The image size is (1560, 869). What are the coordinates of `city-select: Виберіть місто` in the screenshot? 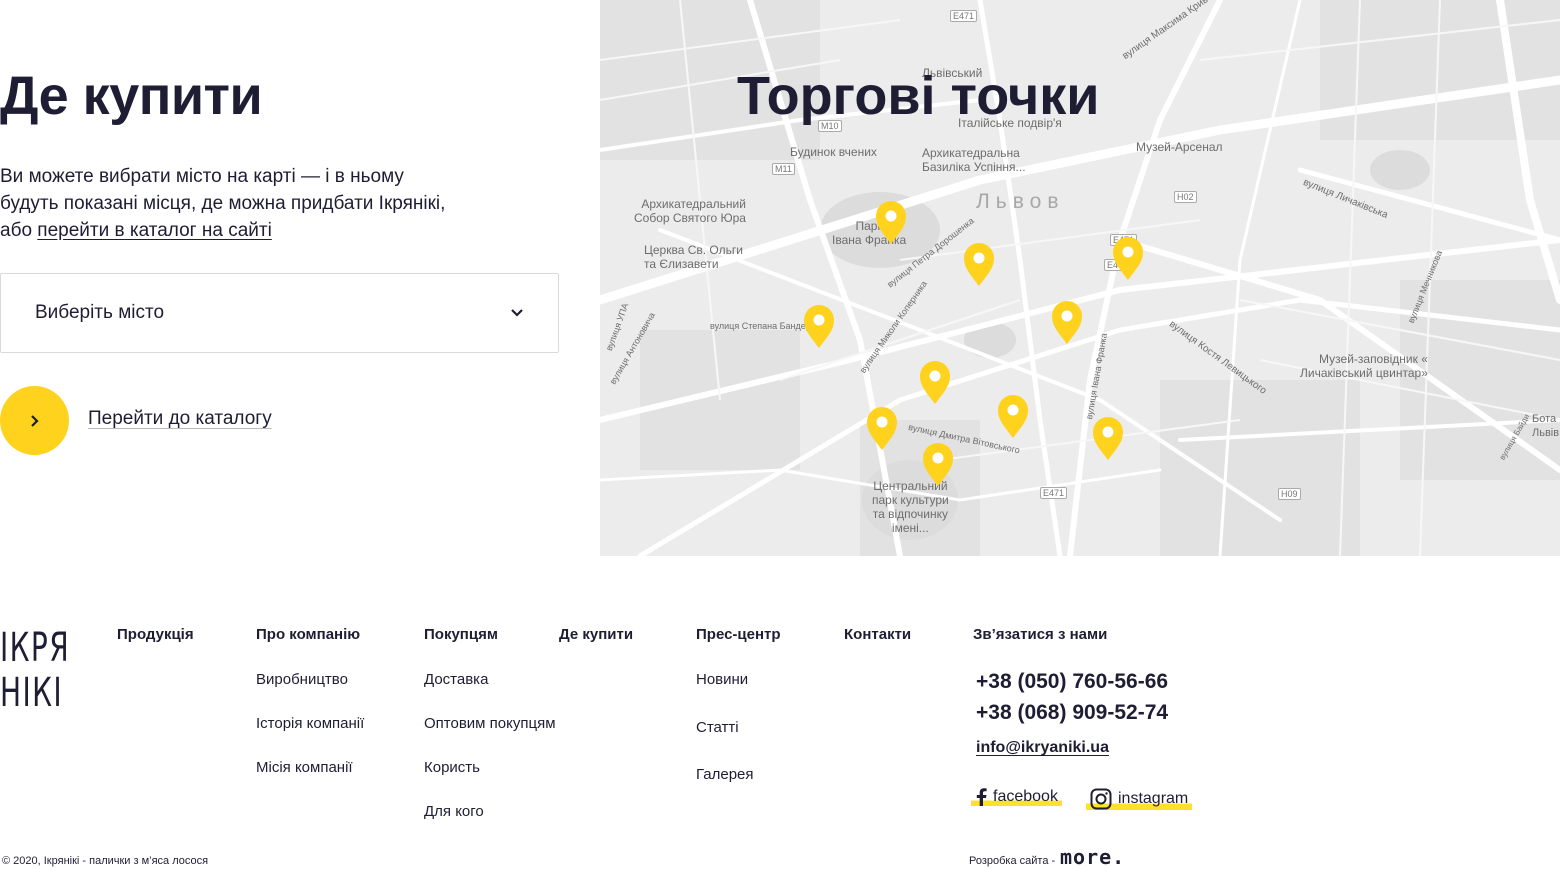 It's located at (279, 313).